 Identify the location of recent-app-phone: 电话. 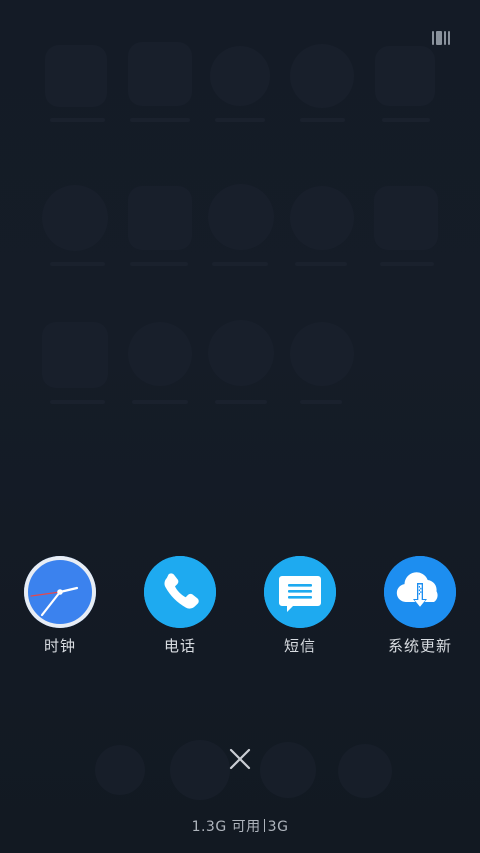
(180, 606).